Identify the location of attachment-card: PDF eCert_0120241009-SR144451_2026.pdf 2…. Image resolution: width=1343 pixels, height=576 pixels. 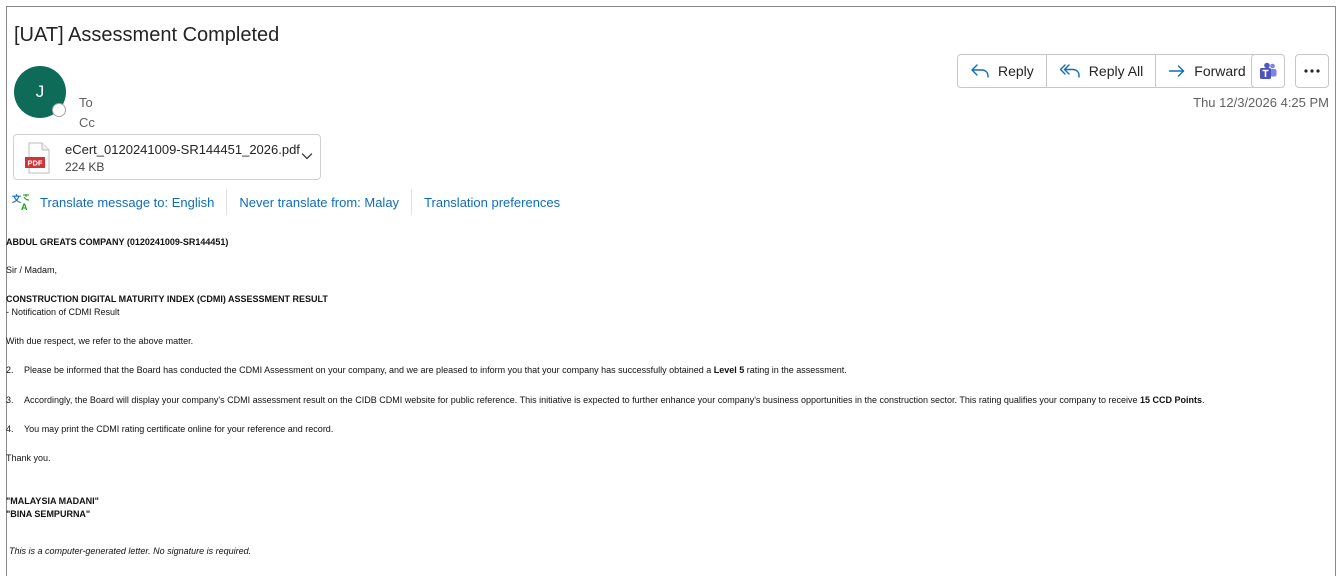
(167, 157).